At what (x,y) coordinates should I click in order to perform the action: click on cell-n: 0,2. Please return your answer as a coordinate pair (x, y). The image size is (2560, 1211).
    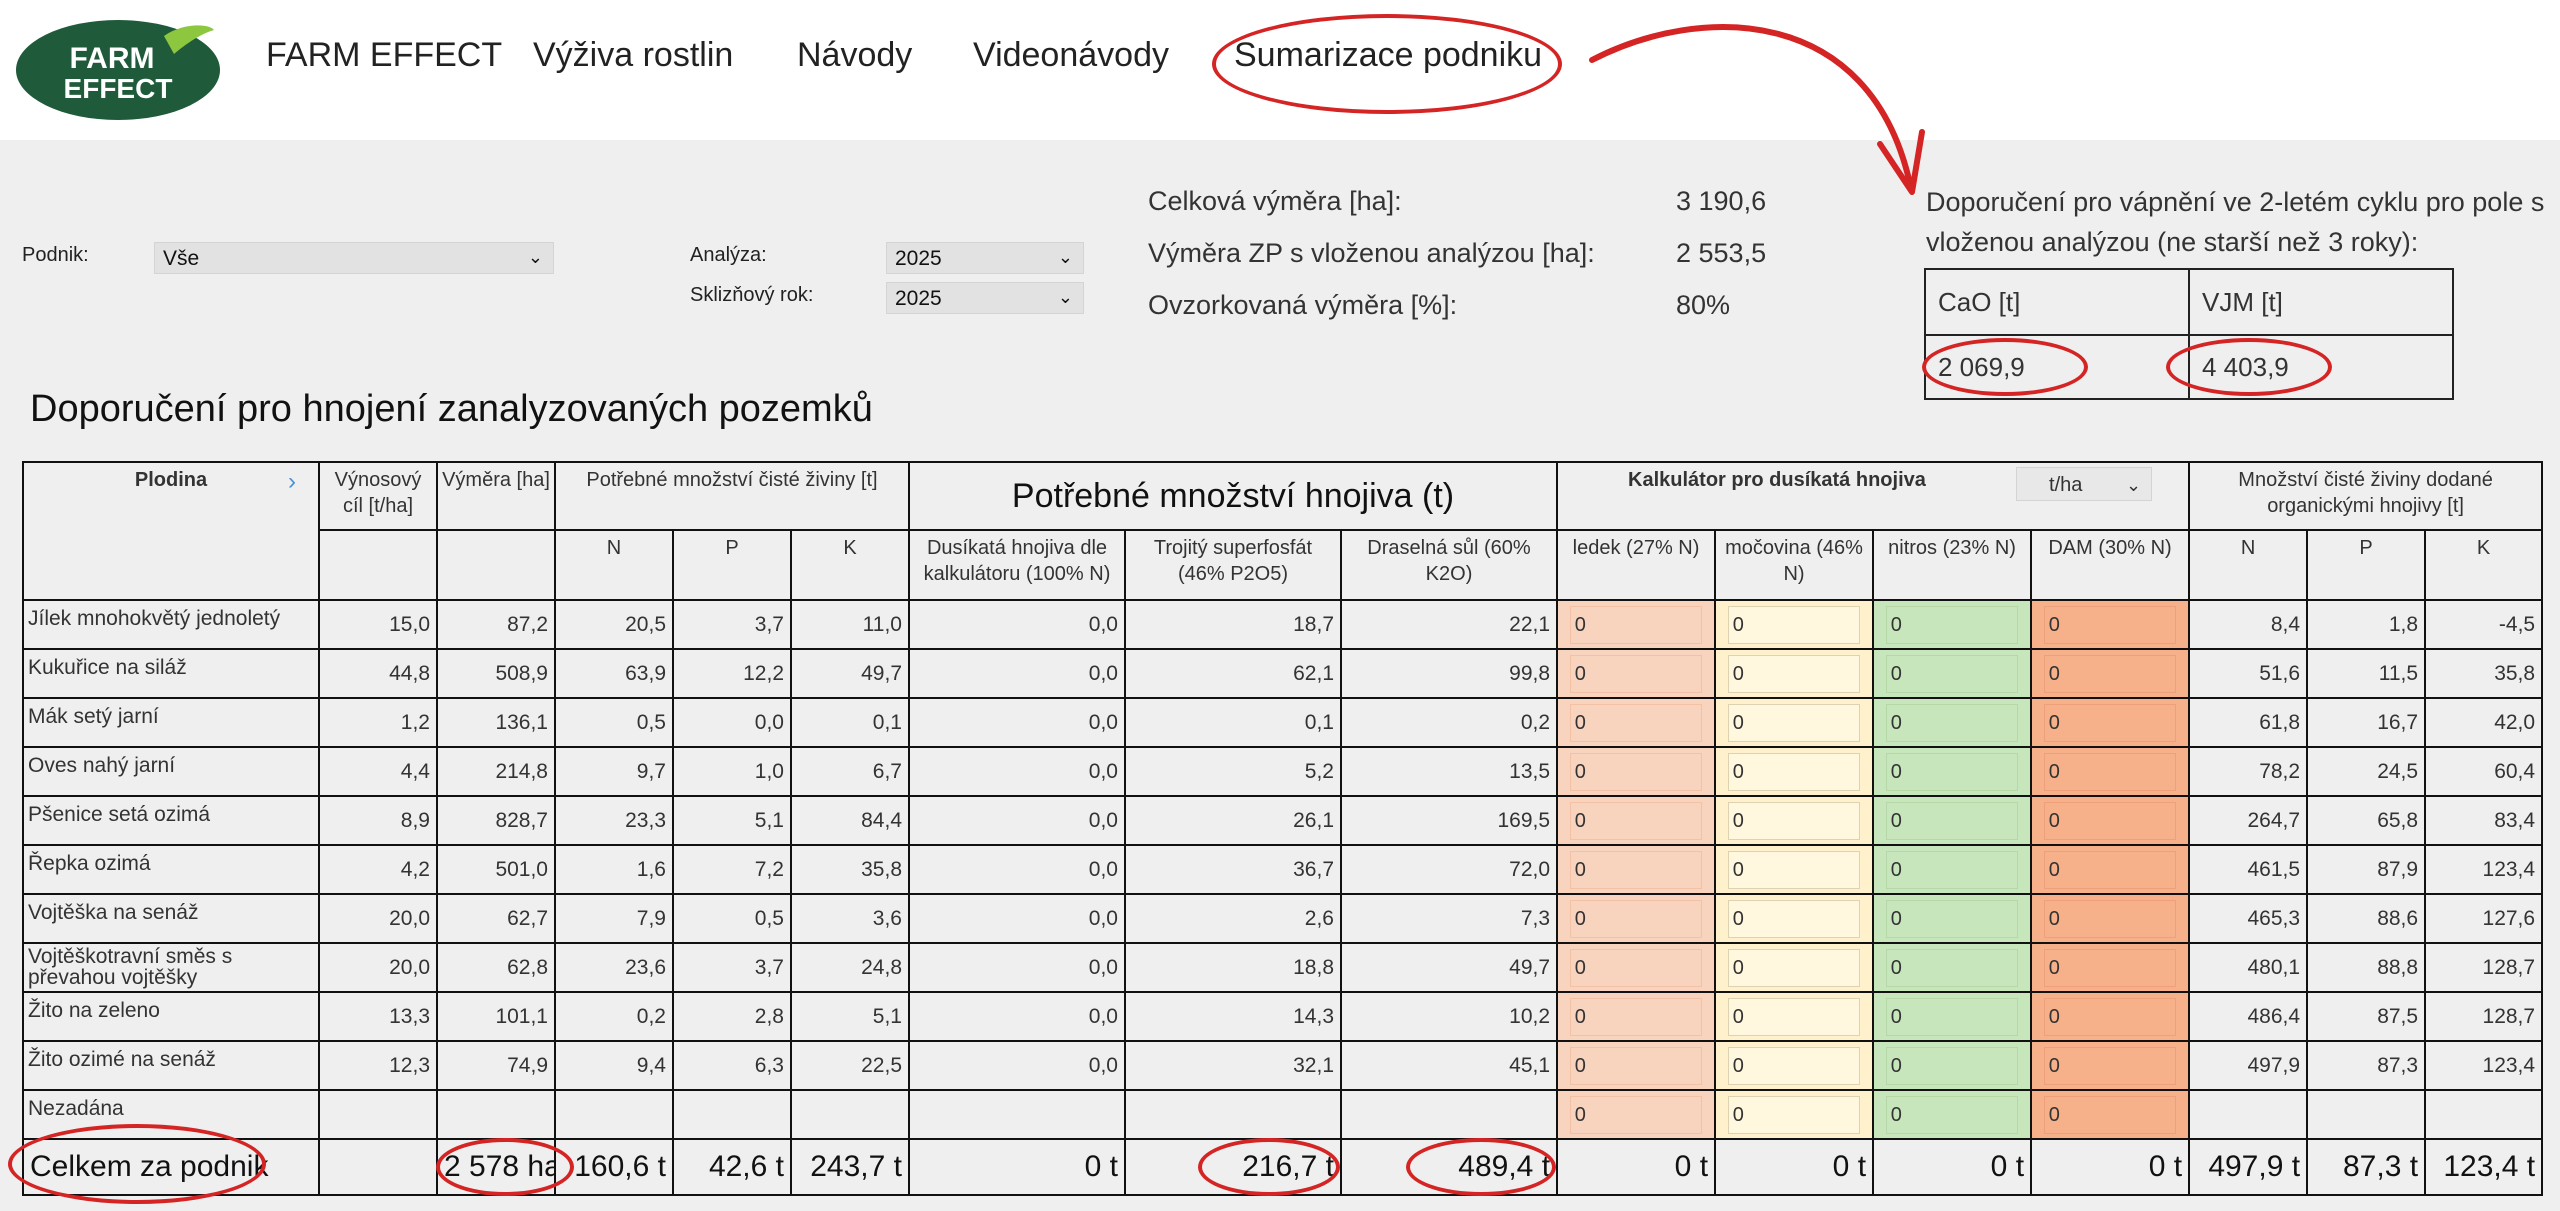
    Looking at the image, I should click on (614, 1016).